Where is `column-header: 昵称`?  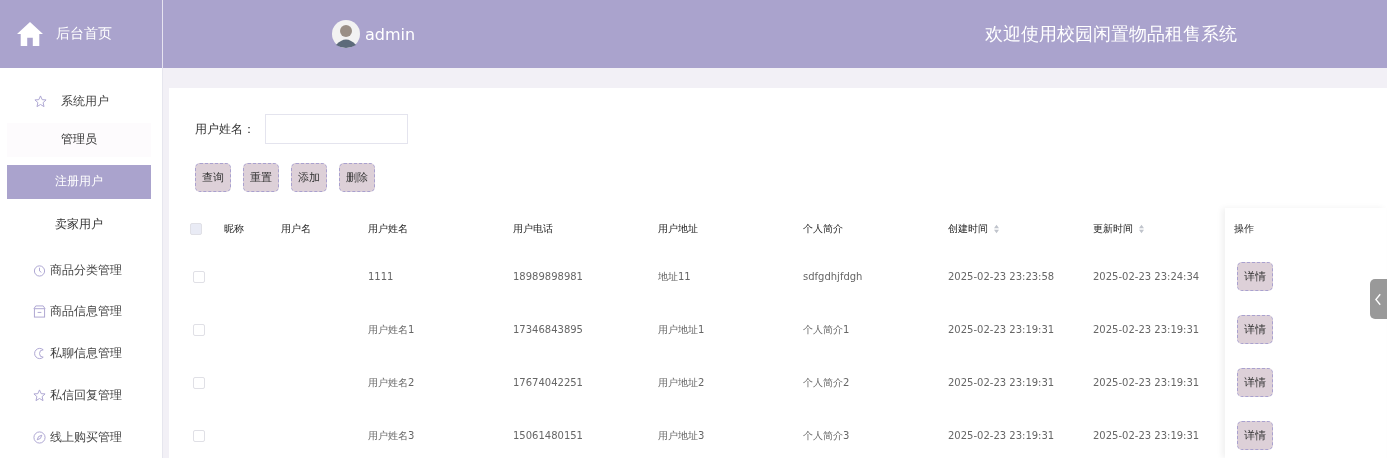
column-header: 昵称 is located at coordinates (234, 229).